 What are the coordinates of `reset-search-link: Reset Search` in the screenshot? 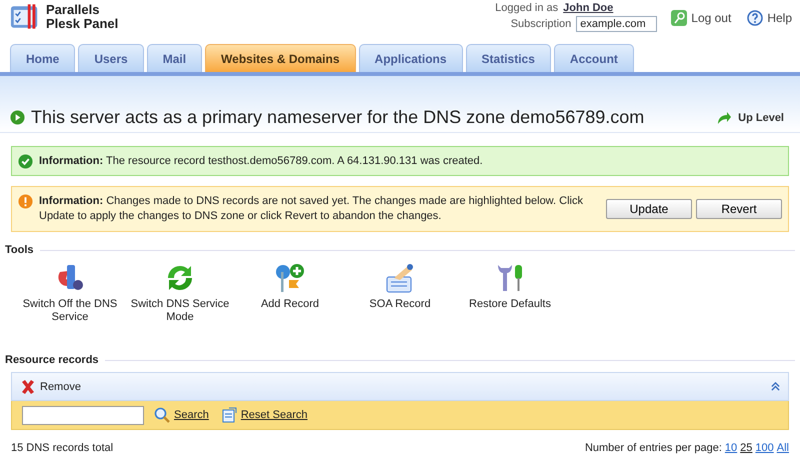 It's located at (274, 415).